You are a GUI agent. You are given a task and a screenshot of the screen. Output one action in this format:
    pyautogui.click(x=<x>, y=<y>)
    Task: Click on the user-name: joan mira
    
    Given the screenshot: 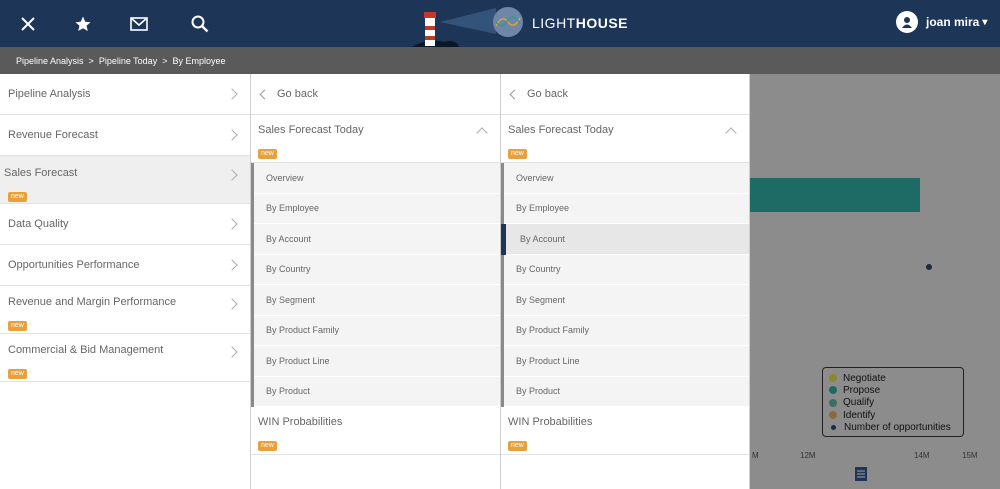 What is the action you would take?
    pyautogui.click(x=953, y=22)
    